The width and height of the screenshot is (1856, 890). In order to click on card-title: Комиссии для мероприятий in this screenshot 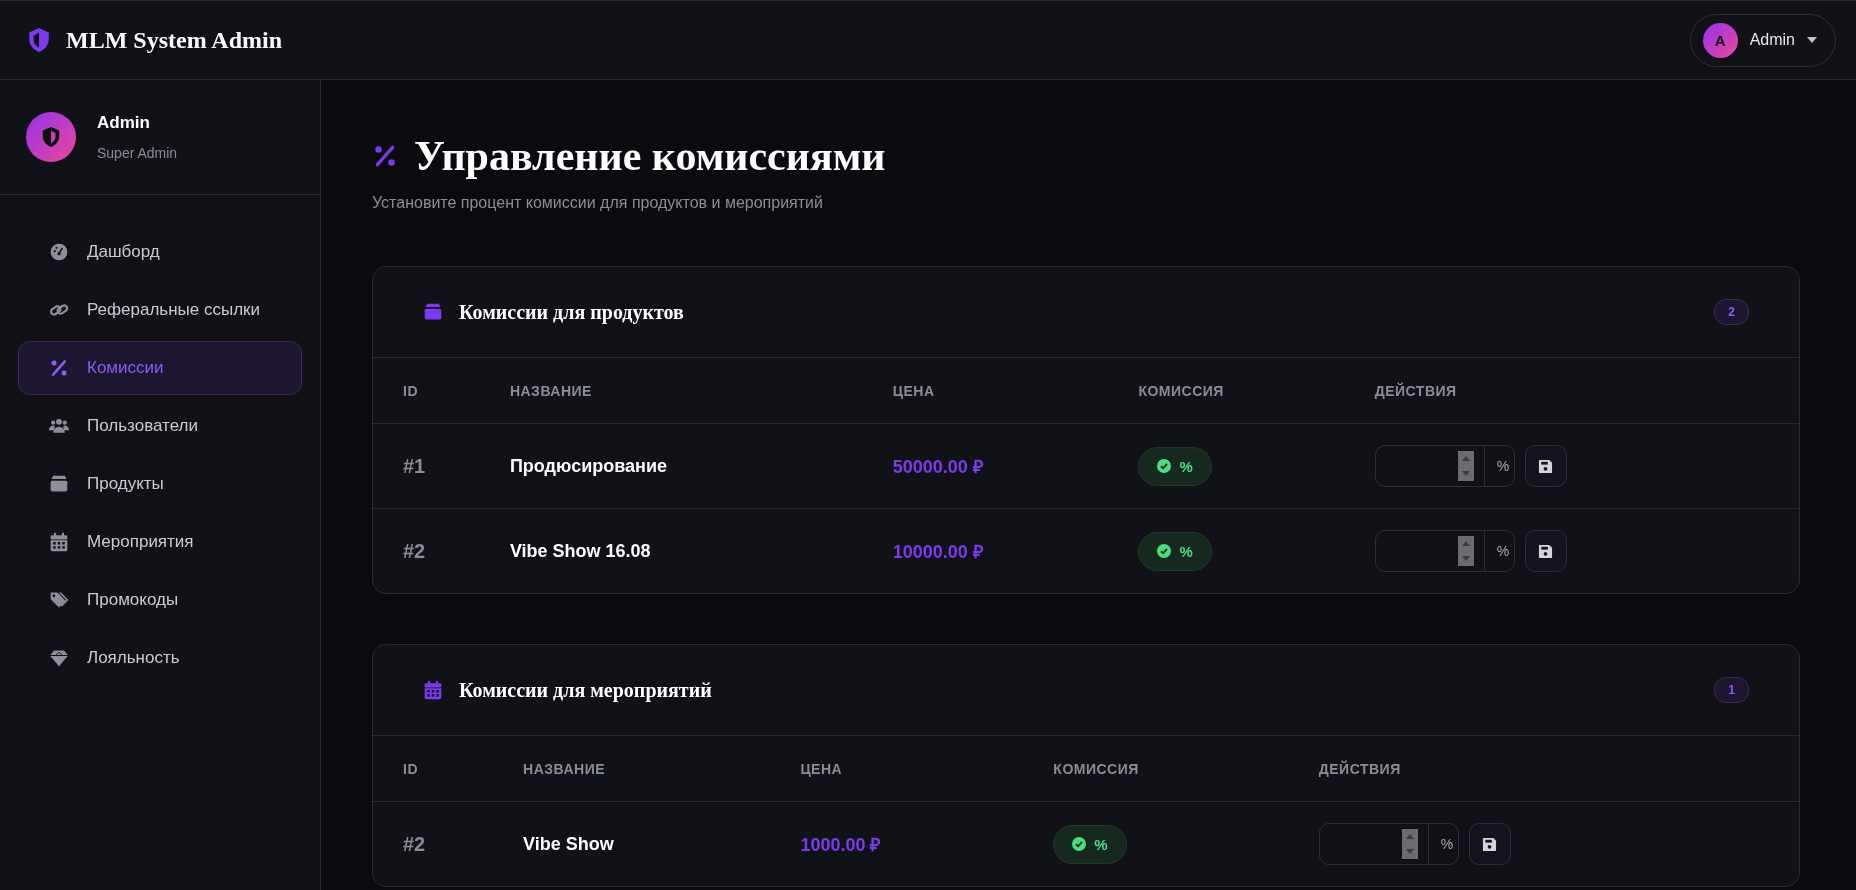, I will do `click(585, 690)`.